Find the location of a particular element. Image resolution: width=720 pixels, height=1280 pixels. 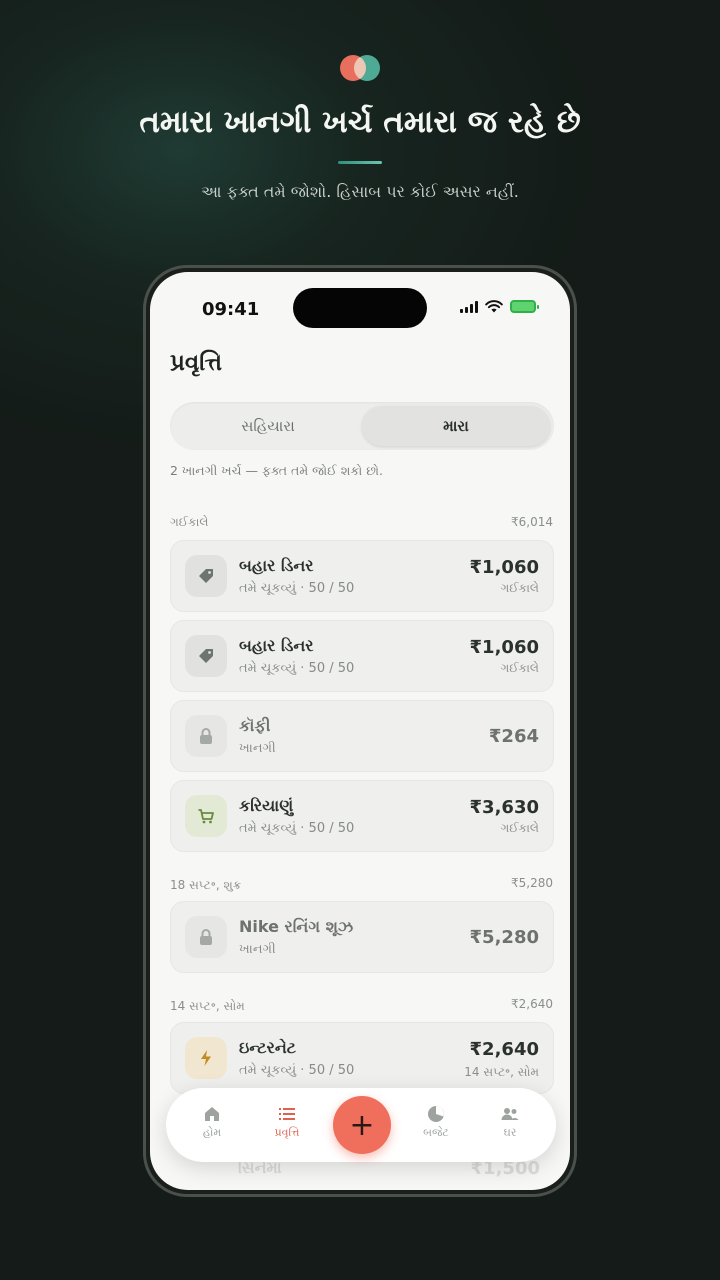

bolt-icon is located at coordinates (206, 1058).